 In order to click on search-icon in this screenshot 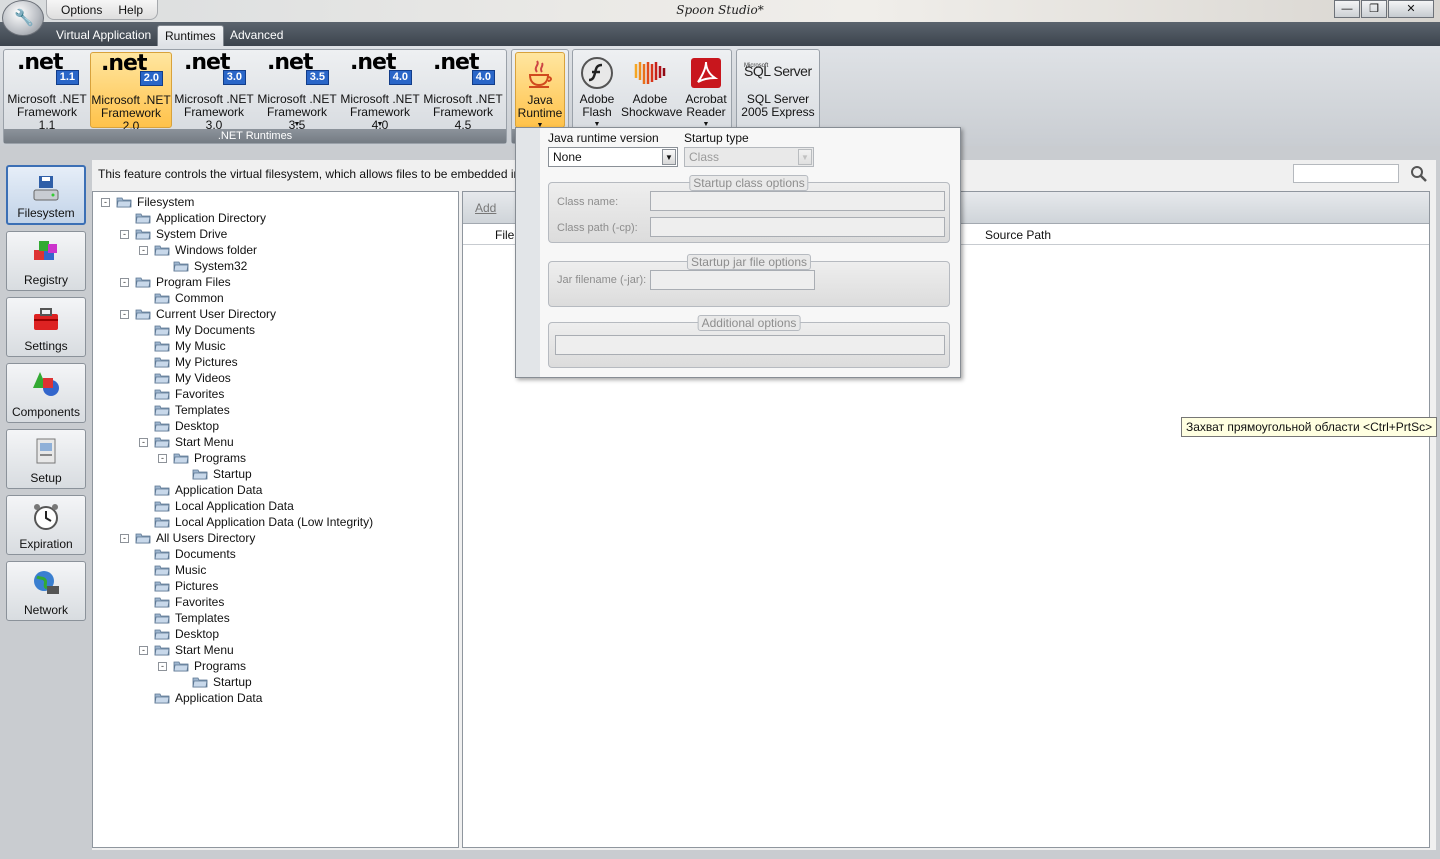, I will do `click(1419, 174)`.